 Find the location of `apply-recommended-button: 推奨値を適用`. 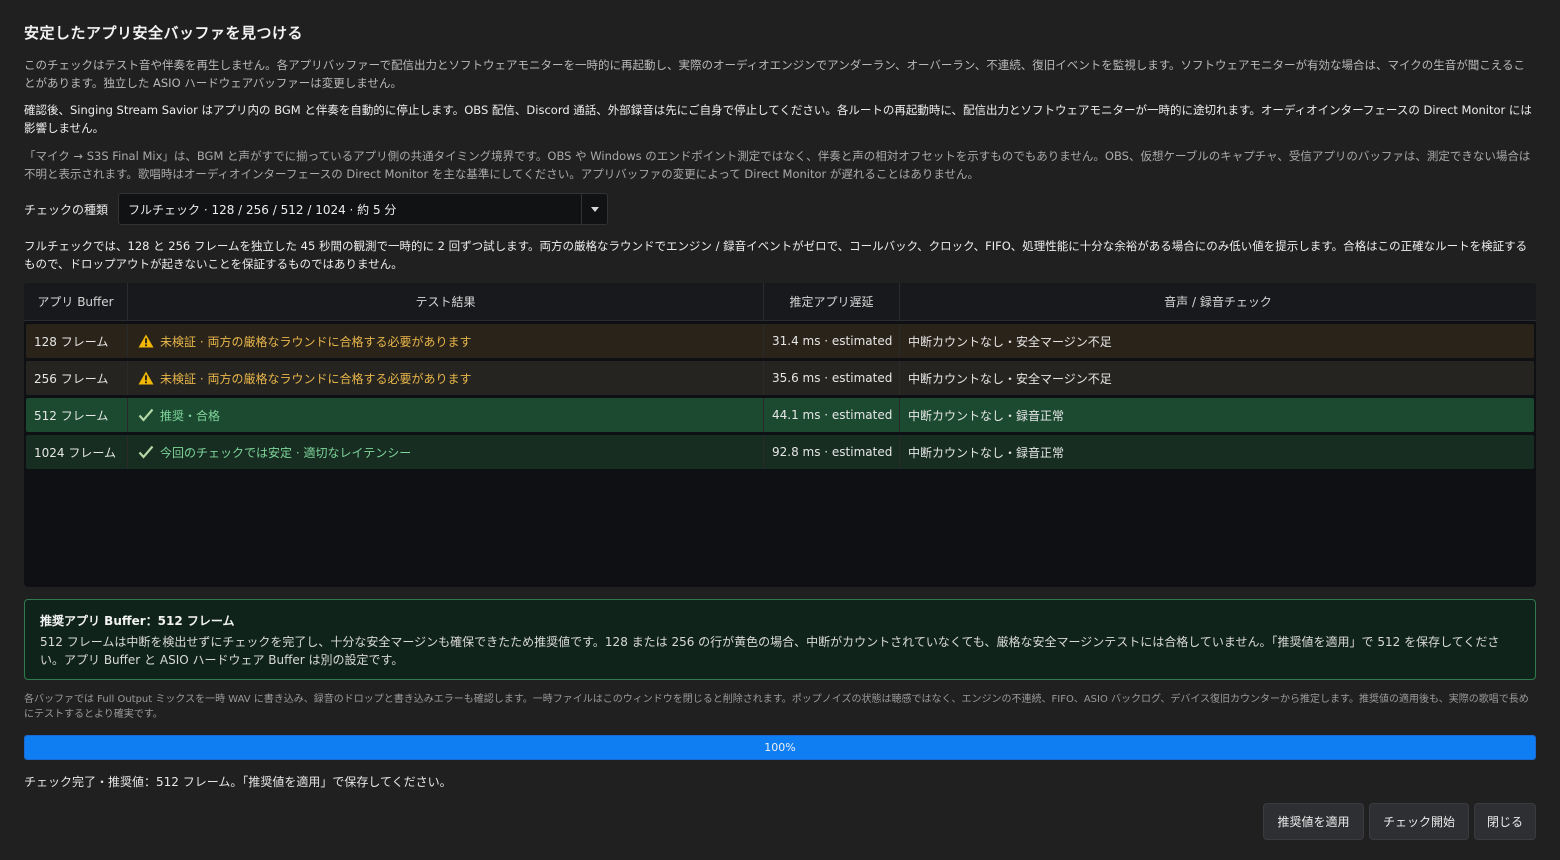

apply-recommended-button: 推奨値を適用 is located at coordinates (1313, 821).